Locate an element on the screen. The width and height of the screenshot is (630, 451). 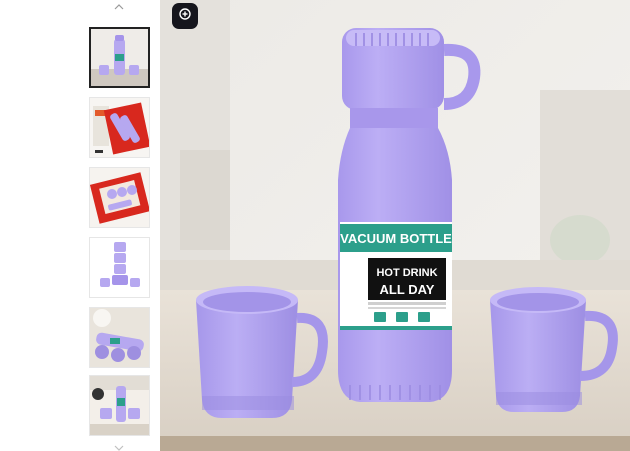
chevron-down-icon is located at coordinates (119, 446).